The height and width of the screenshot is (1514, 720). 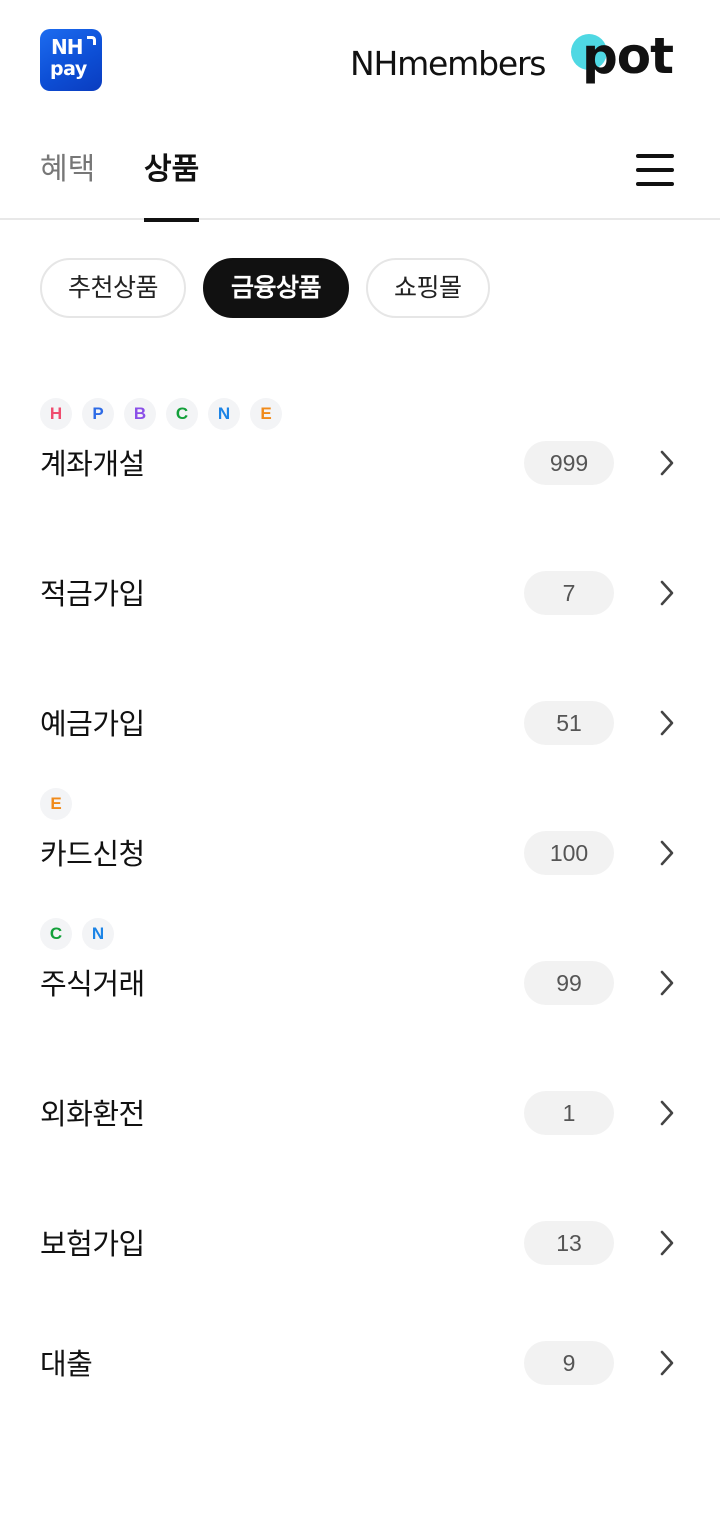 What do you see at coordinates (628, 56) in the screenshot?
I see `brand-pot-text: pot` at bounding box center [628, 56].